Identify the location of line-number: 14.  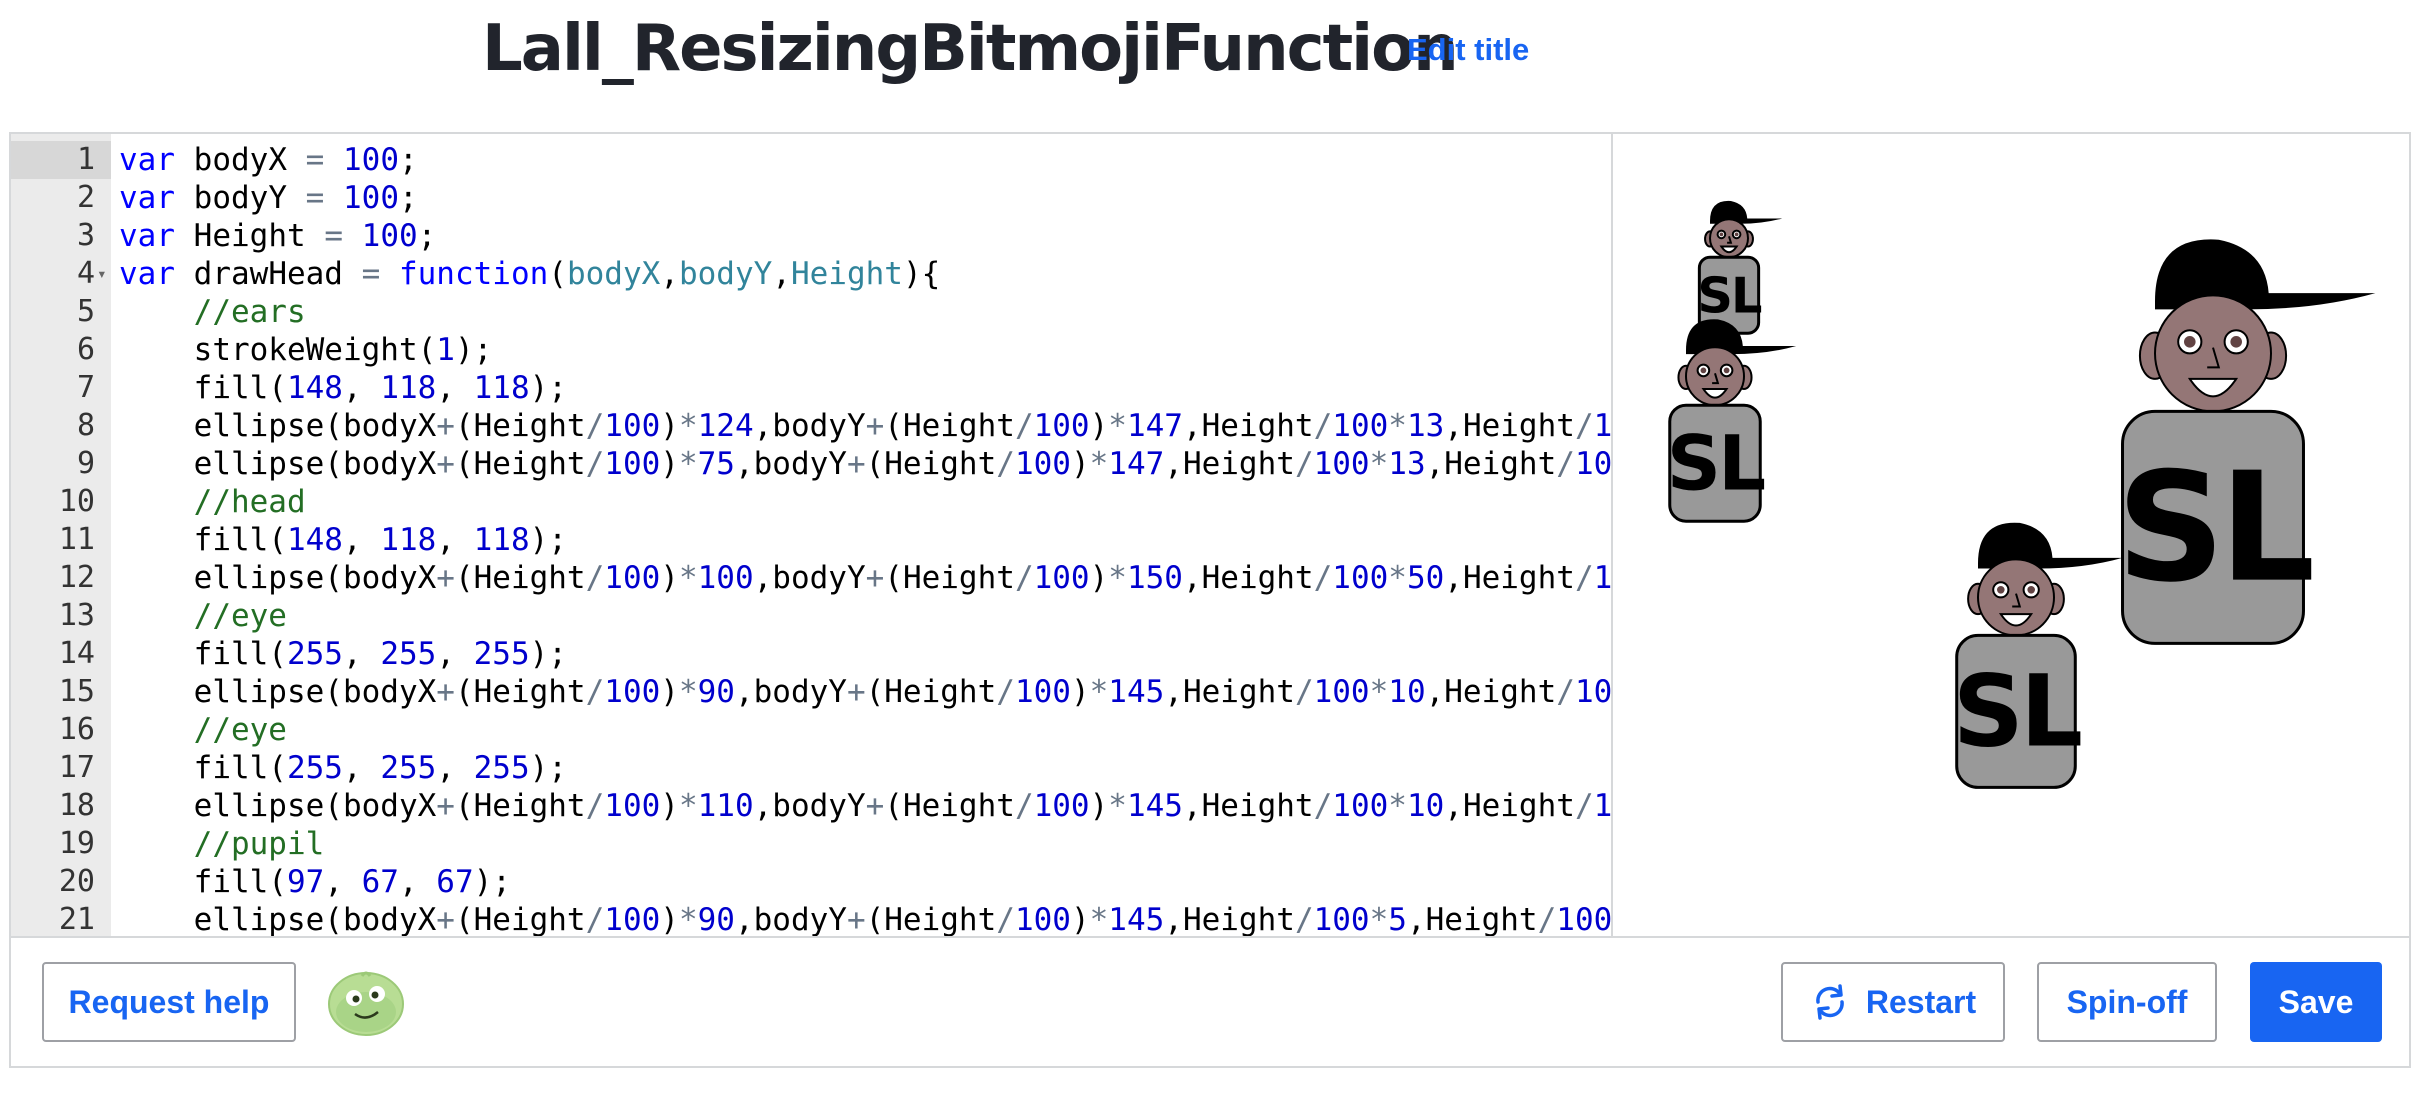
(76, 653).